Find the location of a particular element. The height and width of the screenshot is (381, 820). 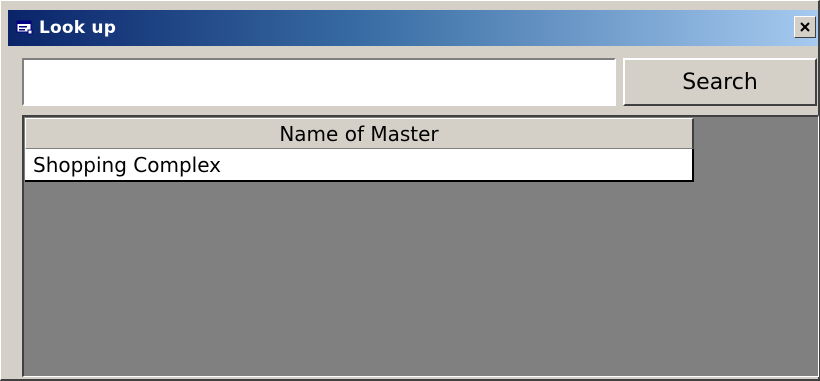

search-button-label: Search is located at coordinates (720, 82).